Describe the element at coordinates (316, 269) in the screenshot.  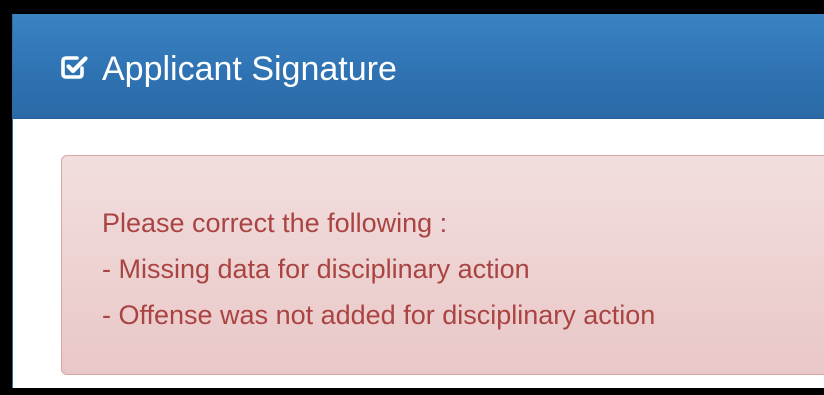
I see `alert-error-item: - Missing data for disciplinary action` at that location.